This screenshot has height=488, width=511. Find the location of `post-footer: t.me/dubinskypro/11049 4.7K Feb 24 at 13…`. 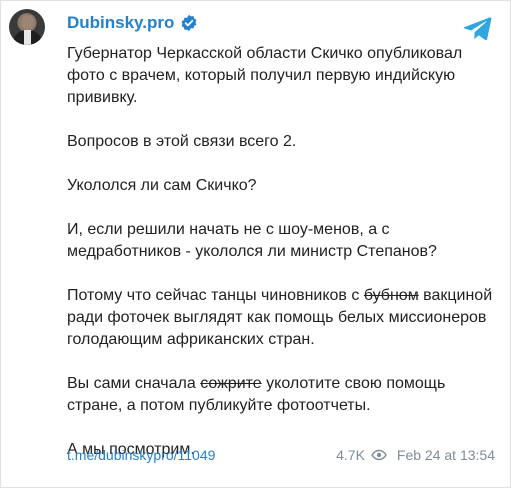

post-footer: t.me/dubinskypro/11049 4.7K Feb 24 at 13… is located at coordinates (281, 455).